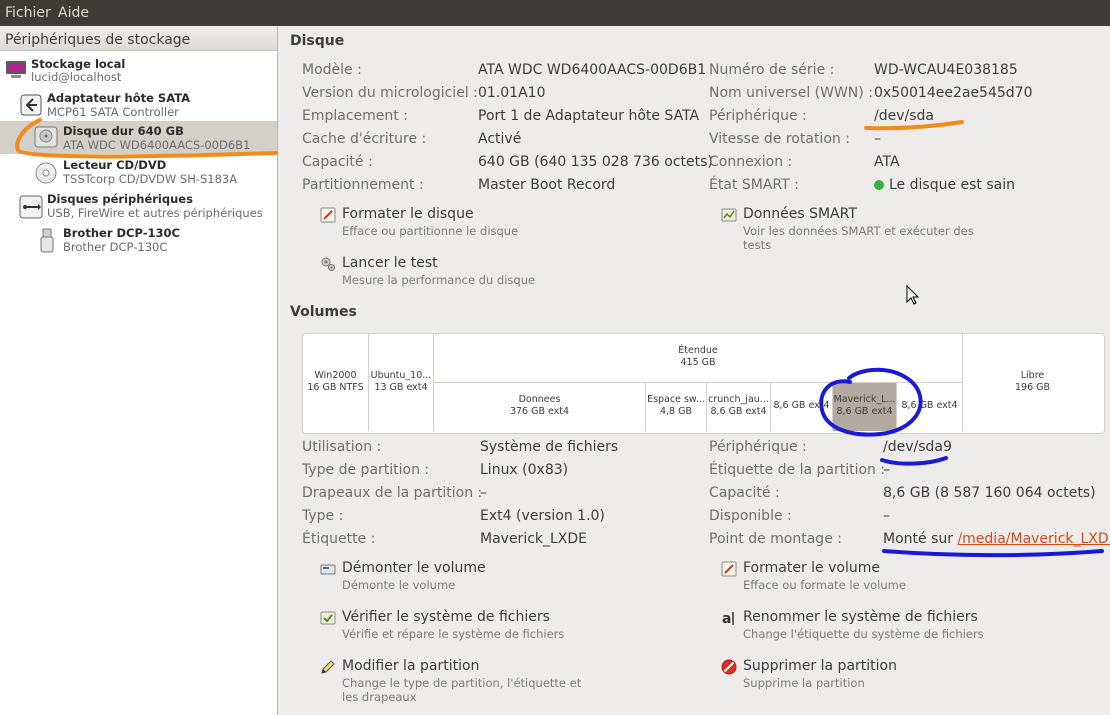 The height and width of the screenshot is (715, 1110). Describe the element at coordinates (328, 618) in the screenshot. I see `check-icon` at that location.